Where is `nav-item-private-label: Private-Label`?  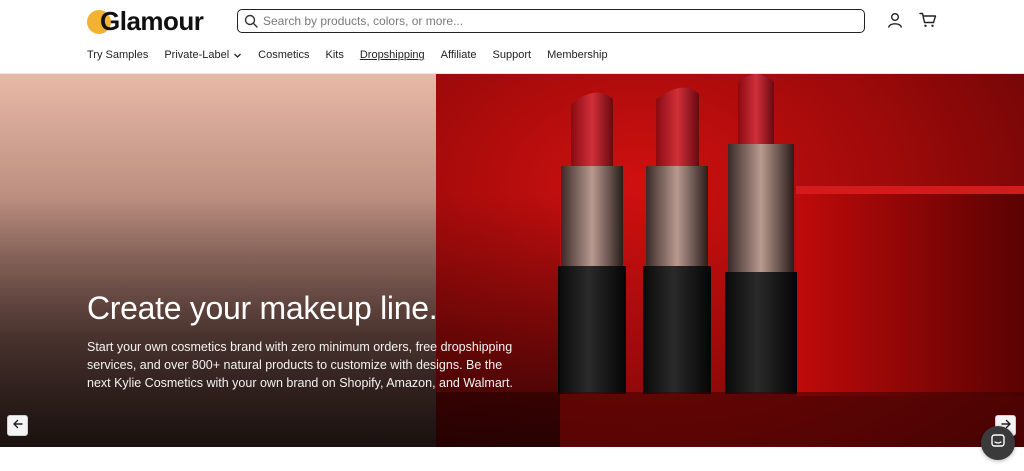
nav-item-private-label: Private-Label is located at coordinates (203, 55).